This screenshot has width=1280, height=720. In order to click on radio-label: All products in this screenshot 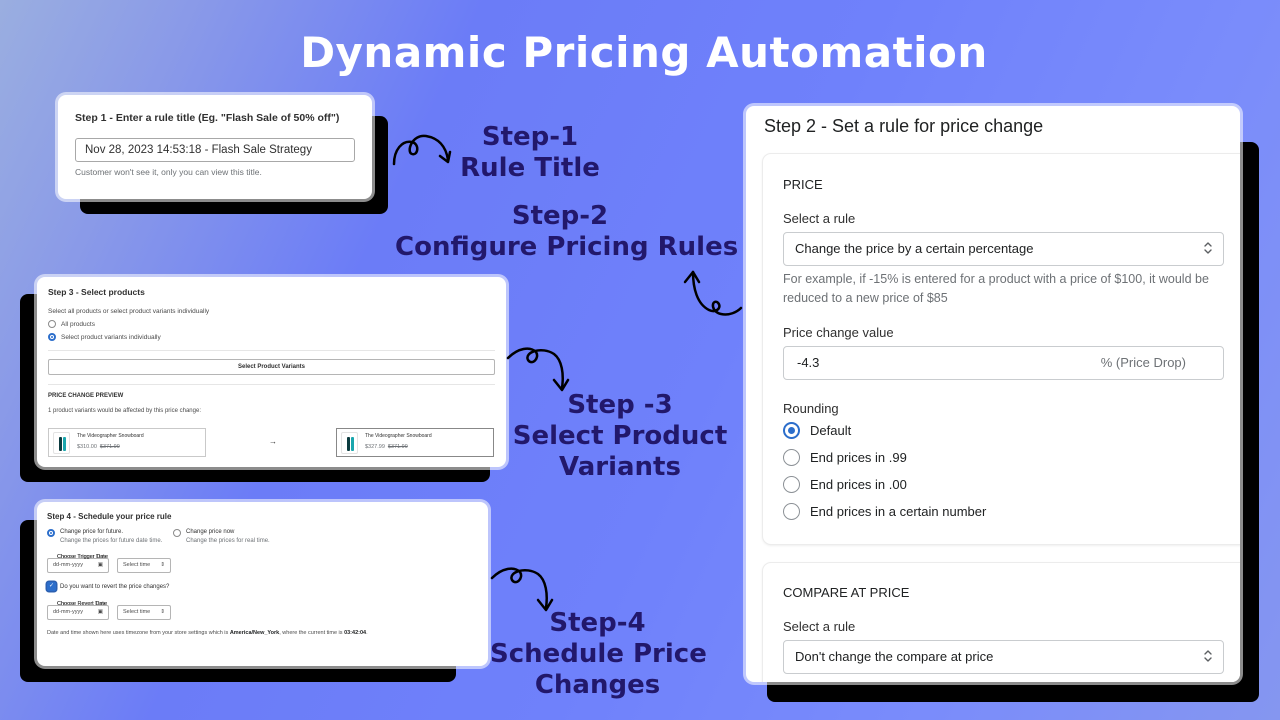, I will do `click(78, 324)`.